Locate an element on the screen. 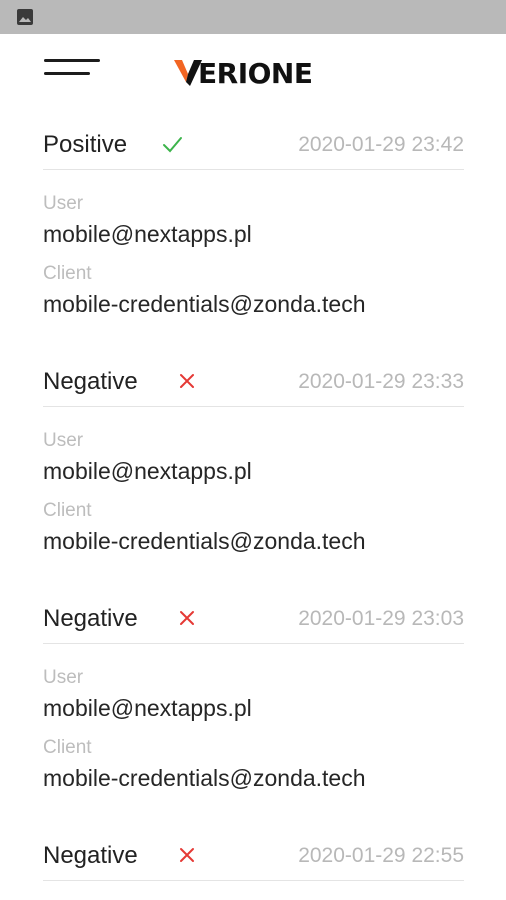  timestamp: 2020-01-29 22:55 is located at coordinates (381, 855).